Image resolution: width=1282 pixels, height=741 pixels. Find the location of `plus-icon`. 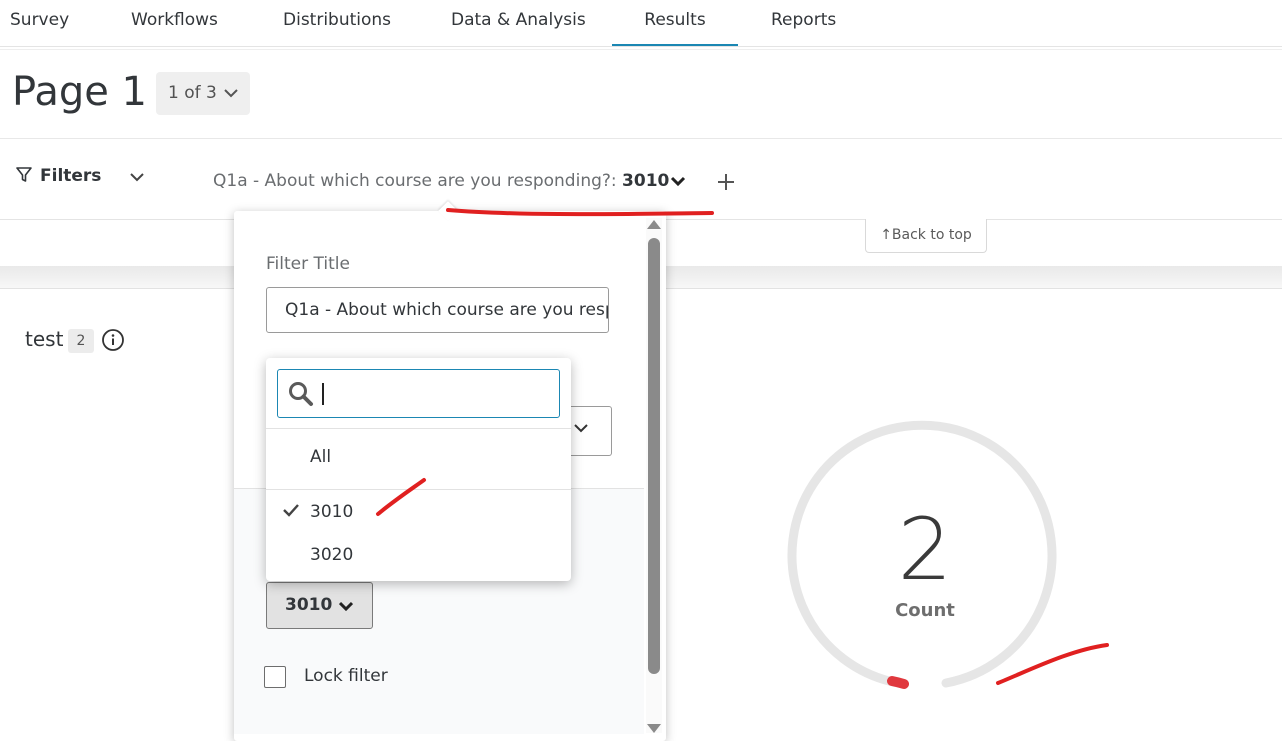

plus-icon is located at coordinates (726, 182).